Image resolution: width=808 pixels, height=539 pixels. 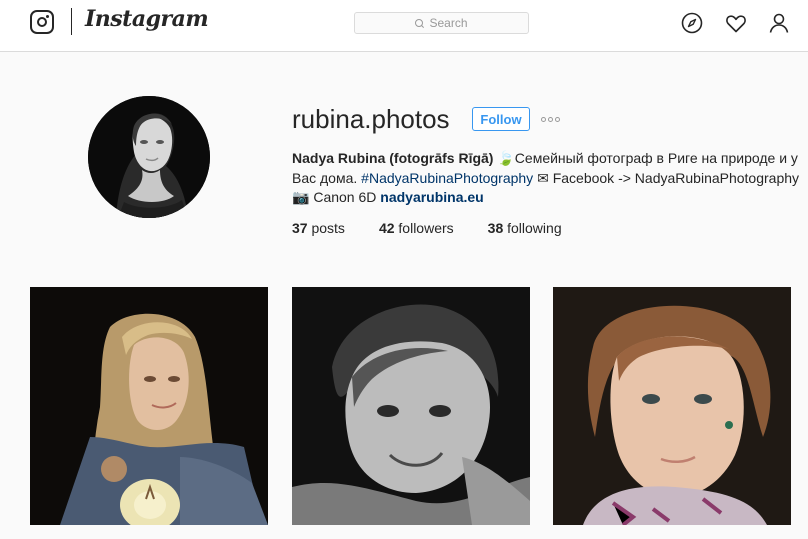 I want to click on posts-count: 37 posts, so click(x=318, y=228).